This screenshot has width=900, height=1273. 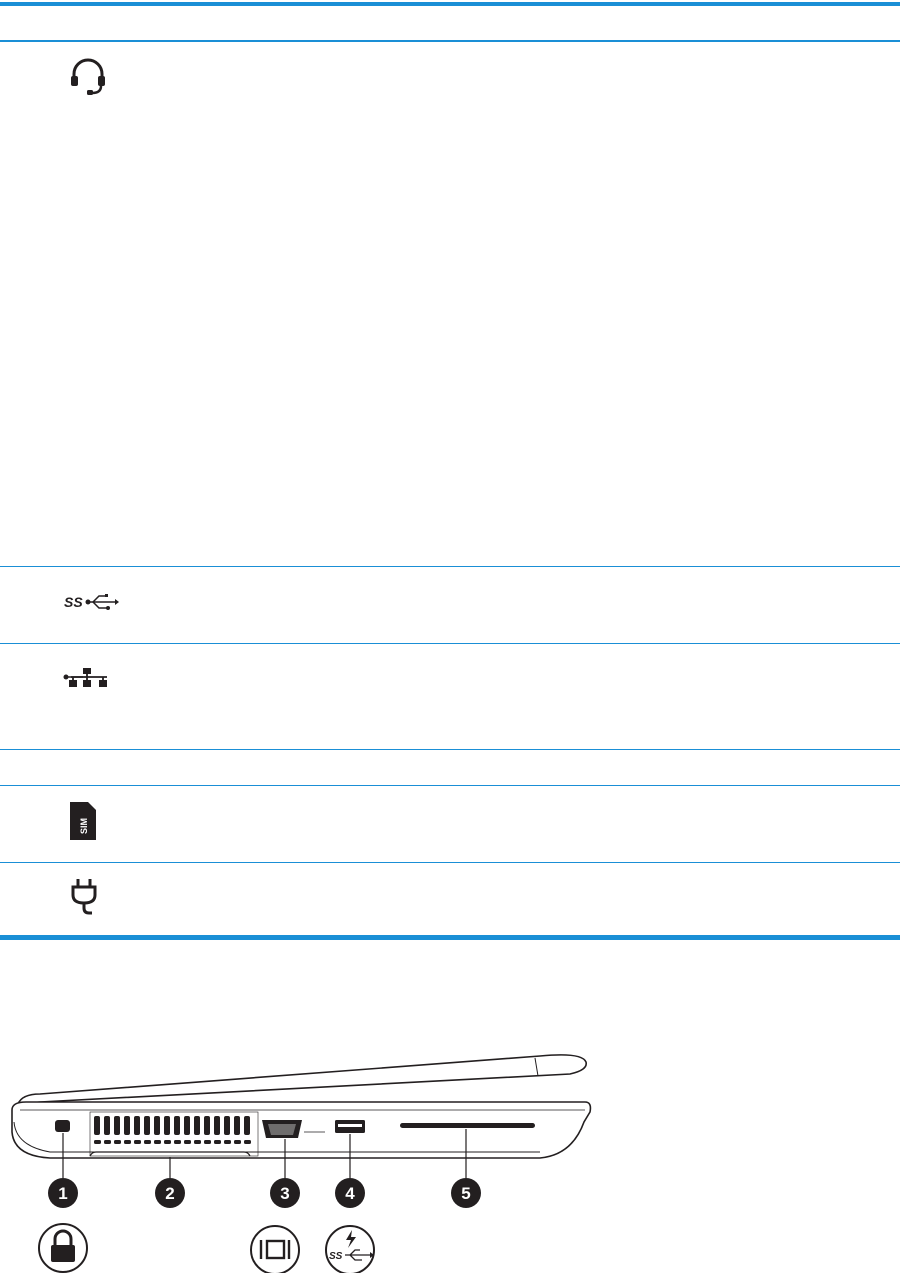 I want to click on table-row: SS, so click(x=450, y=605).